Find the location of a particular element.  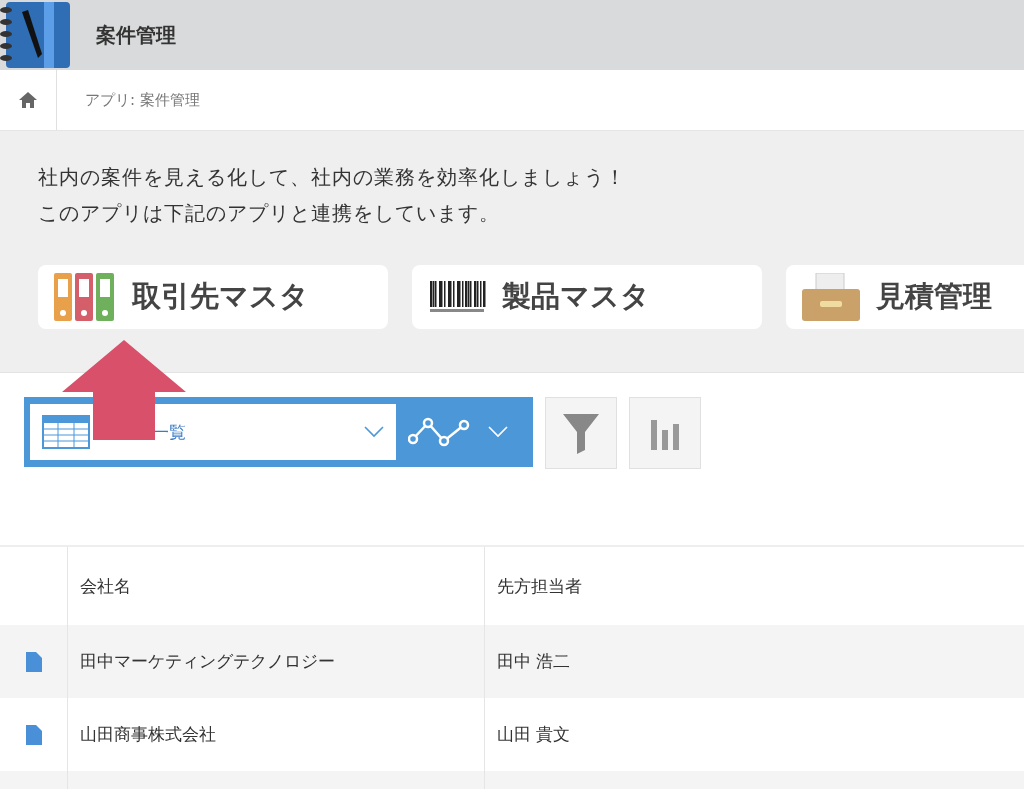

app-link-card: 製品マスタ is located at coordinates (587, 297).